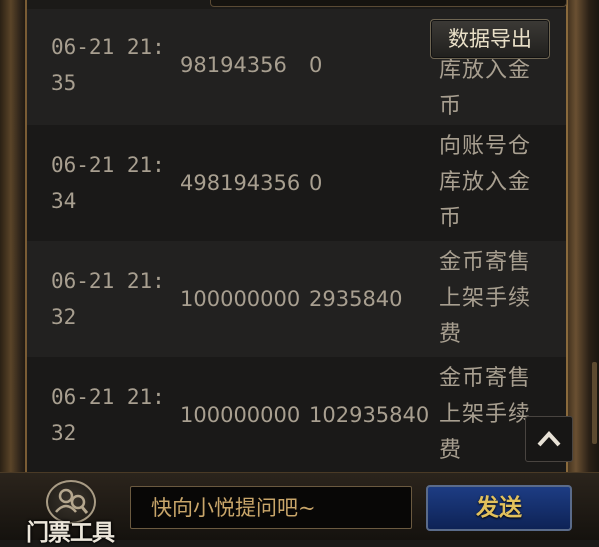  What do you see at coordinates (594, 403) in the screenshot?
I see `scrollbar-thumb` at bounding box center [594, 403].